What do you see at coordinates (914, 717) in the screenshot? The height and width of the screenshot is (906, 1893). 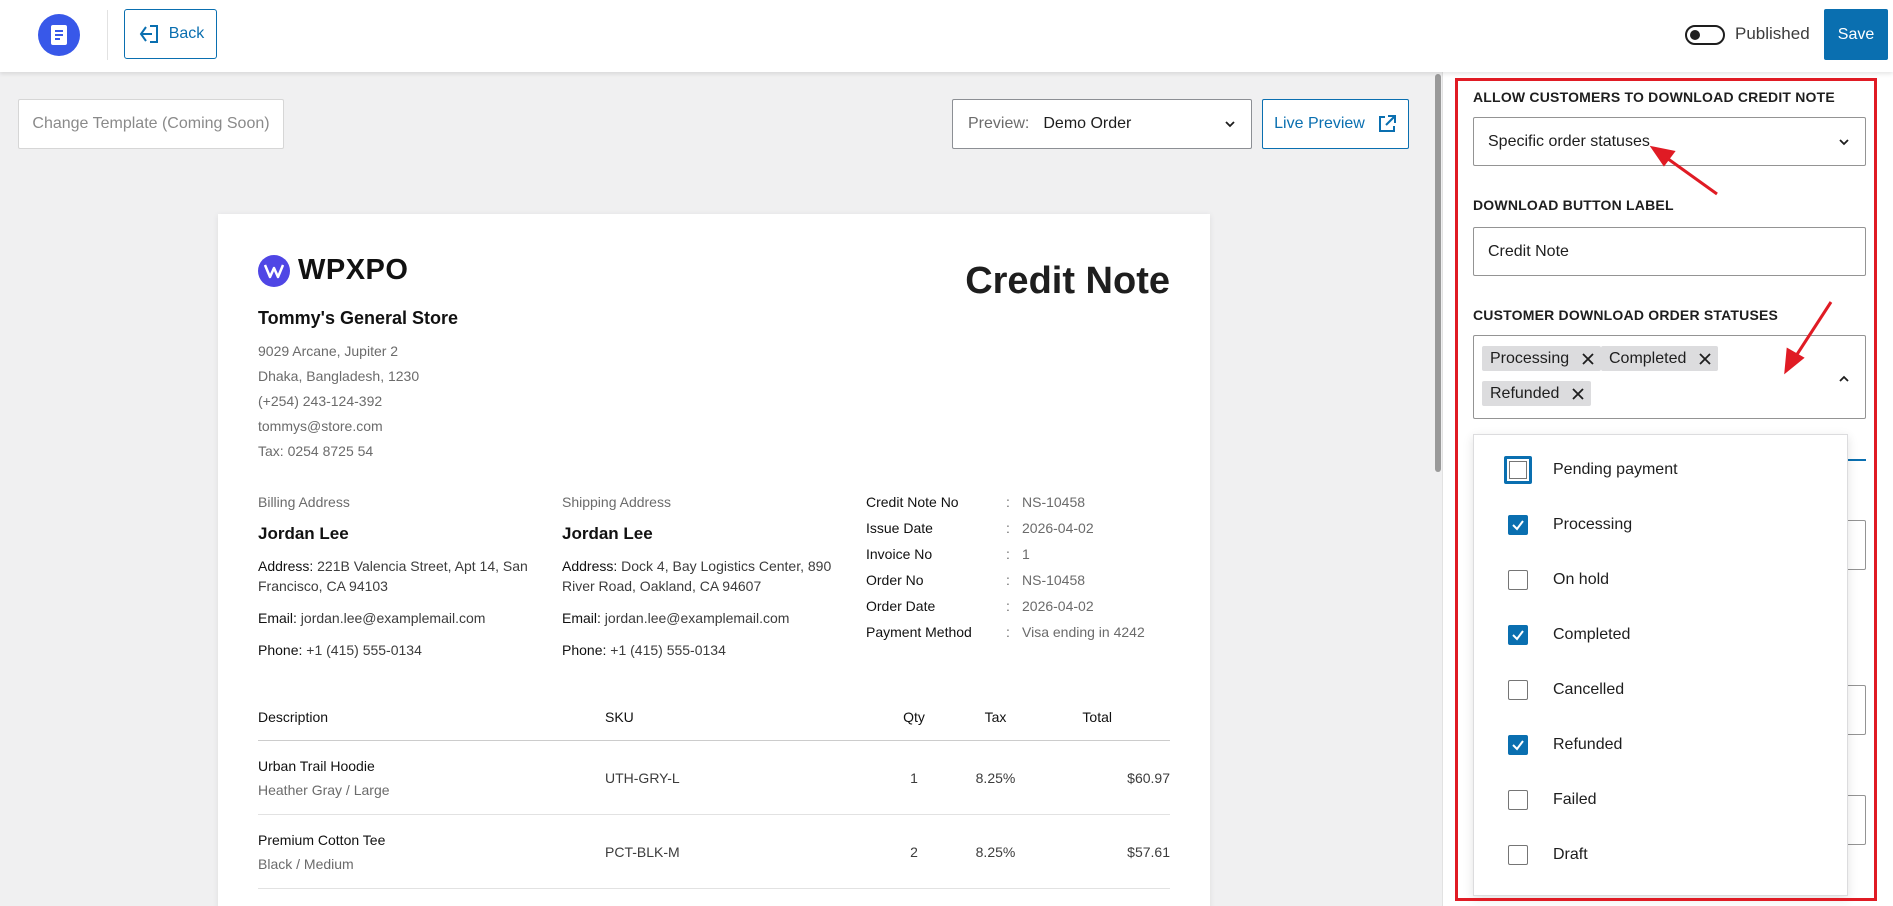 I see `column-header: Qty` at bounding box center [914, 717].